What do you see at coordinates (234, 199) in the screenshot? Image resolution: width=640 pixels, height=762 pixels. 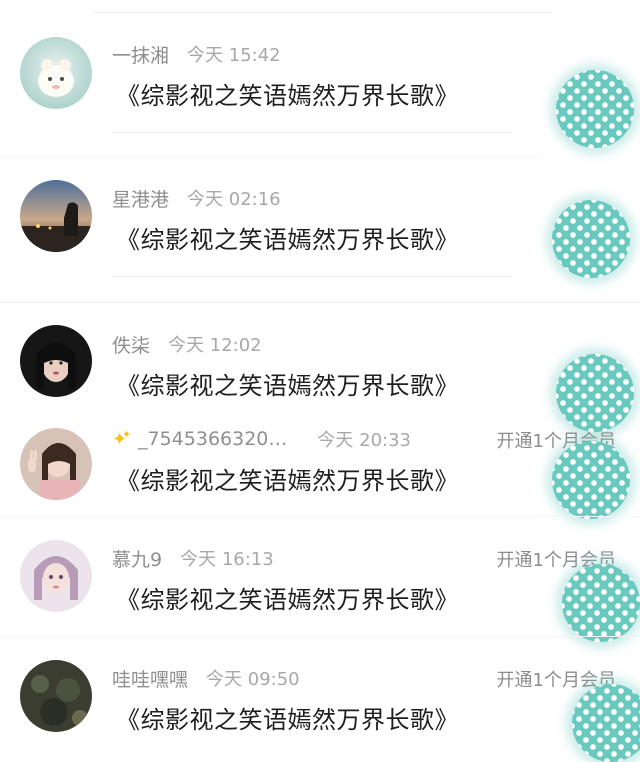 I see `timestamp: 今天 02:16` at bounding box center [234, 199].